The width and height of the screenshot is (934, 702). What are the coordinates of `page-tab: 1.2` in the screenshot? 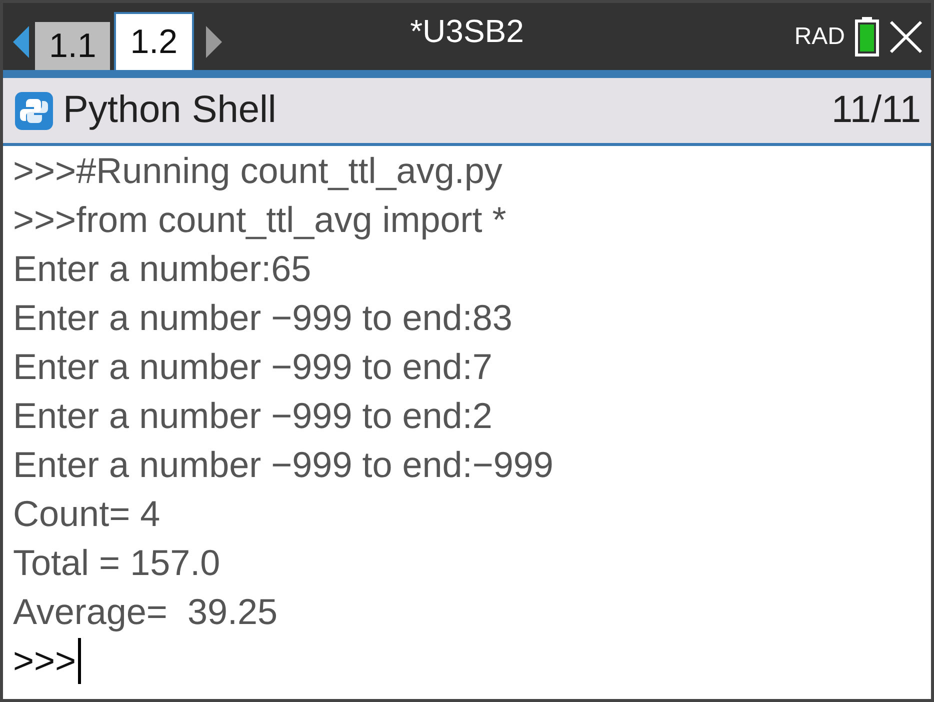 It's located at (154, 41).